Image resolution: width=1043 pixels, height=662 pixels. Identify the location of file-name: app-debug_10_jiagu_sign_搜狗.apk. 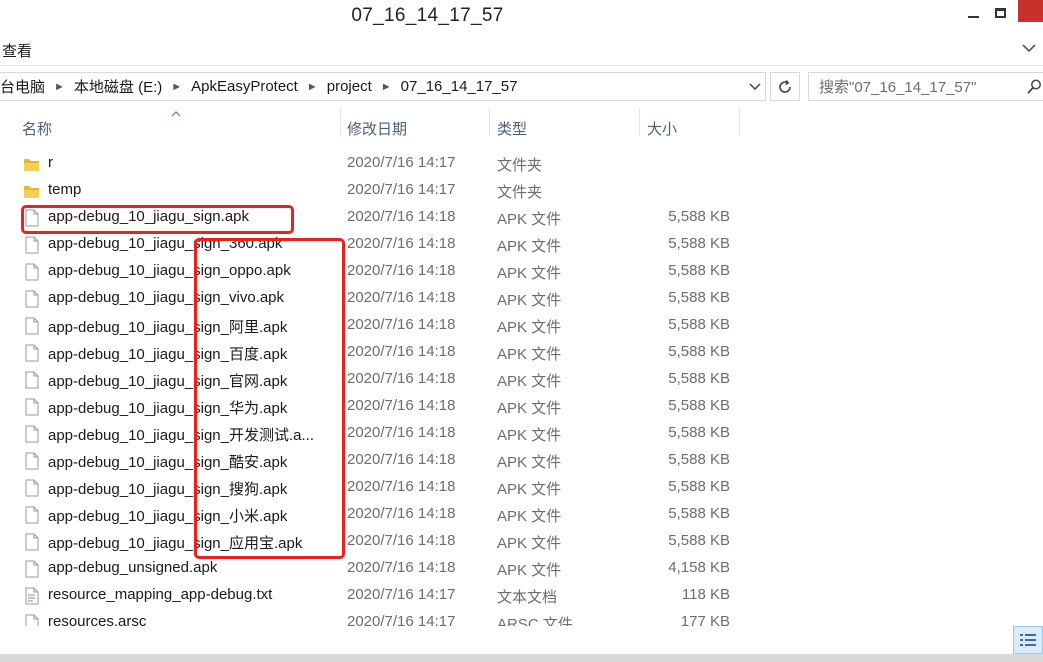
(168, 489).